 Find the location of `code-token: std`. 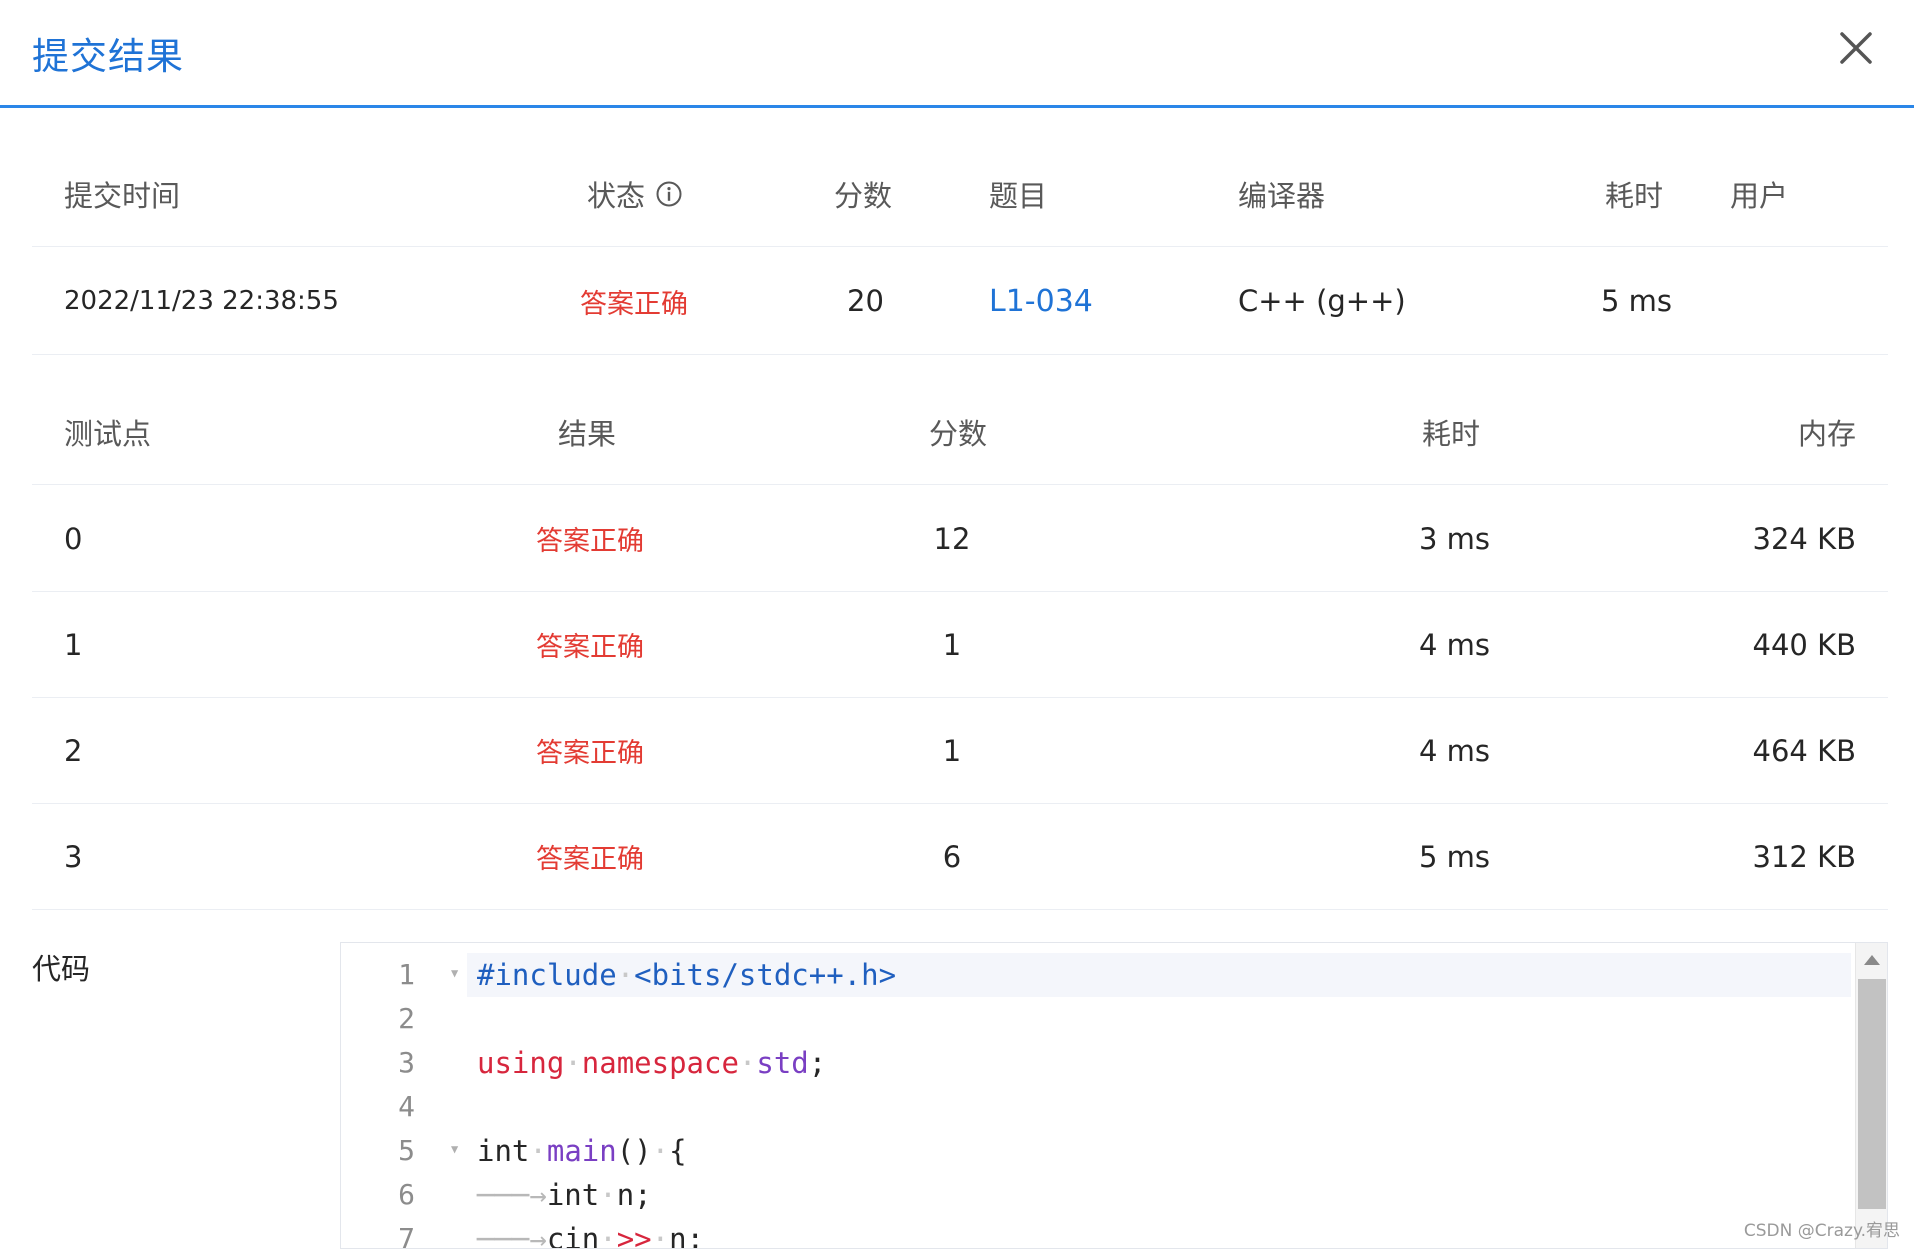

code-token: std is located at coordinates (782, 1063).